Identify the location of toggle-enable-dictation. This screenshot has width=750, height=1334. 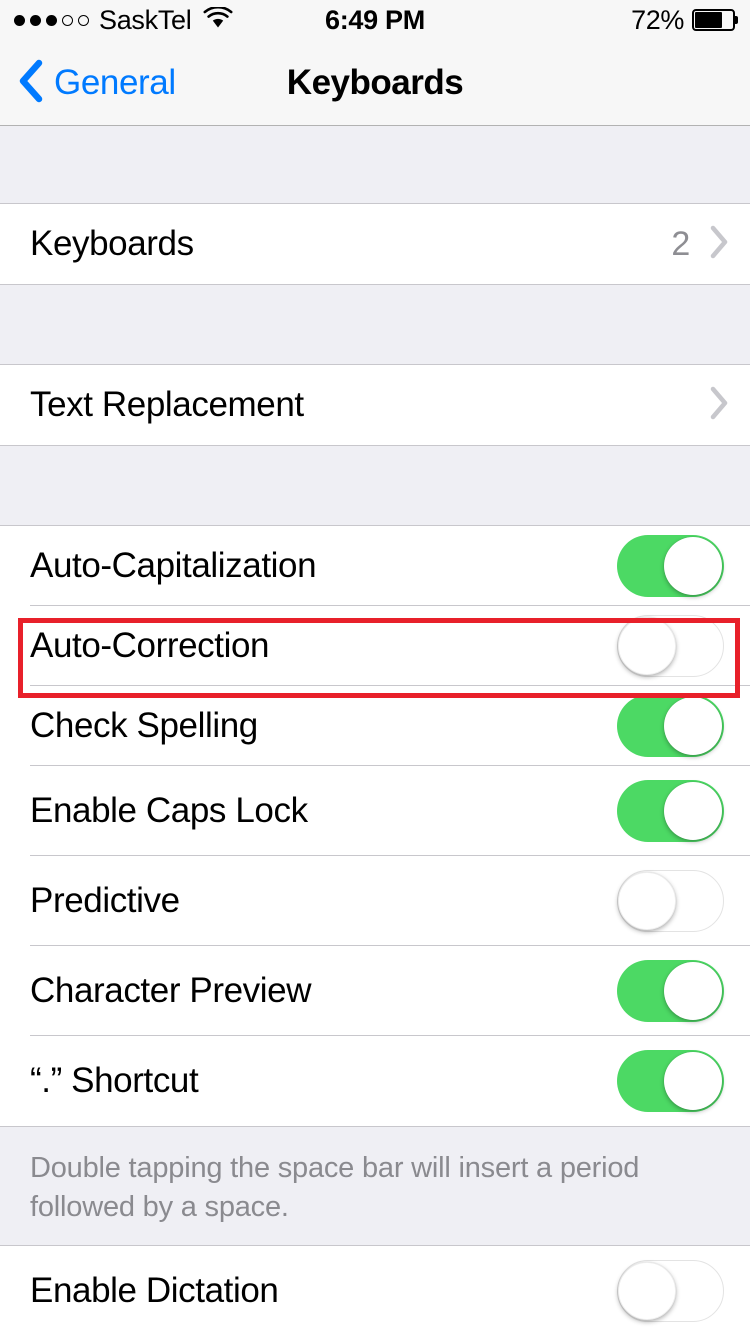
(670, 1291).